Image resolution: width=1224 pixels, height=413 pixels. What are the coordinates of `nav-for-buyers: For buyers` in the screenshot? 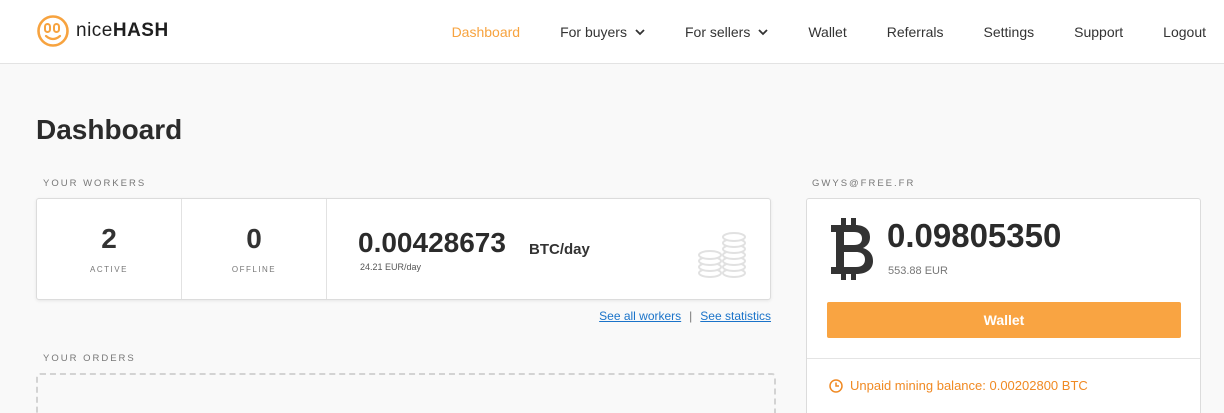 It's located at (602, 32).